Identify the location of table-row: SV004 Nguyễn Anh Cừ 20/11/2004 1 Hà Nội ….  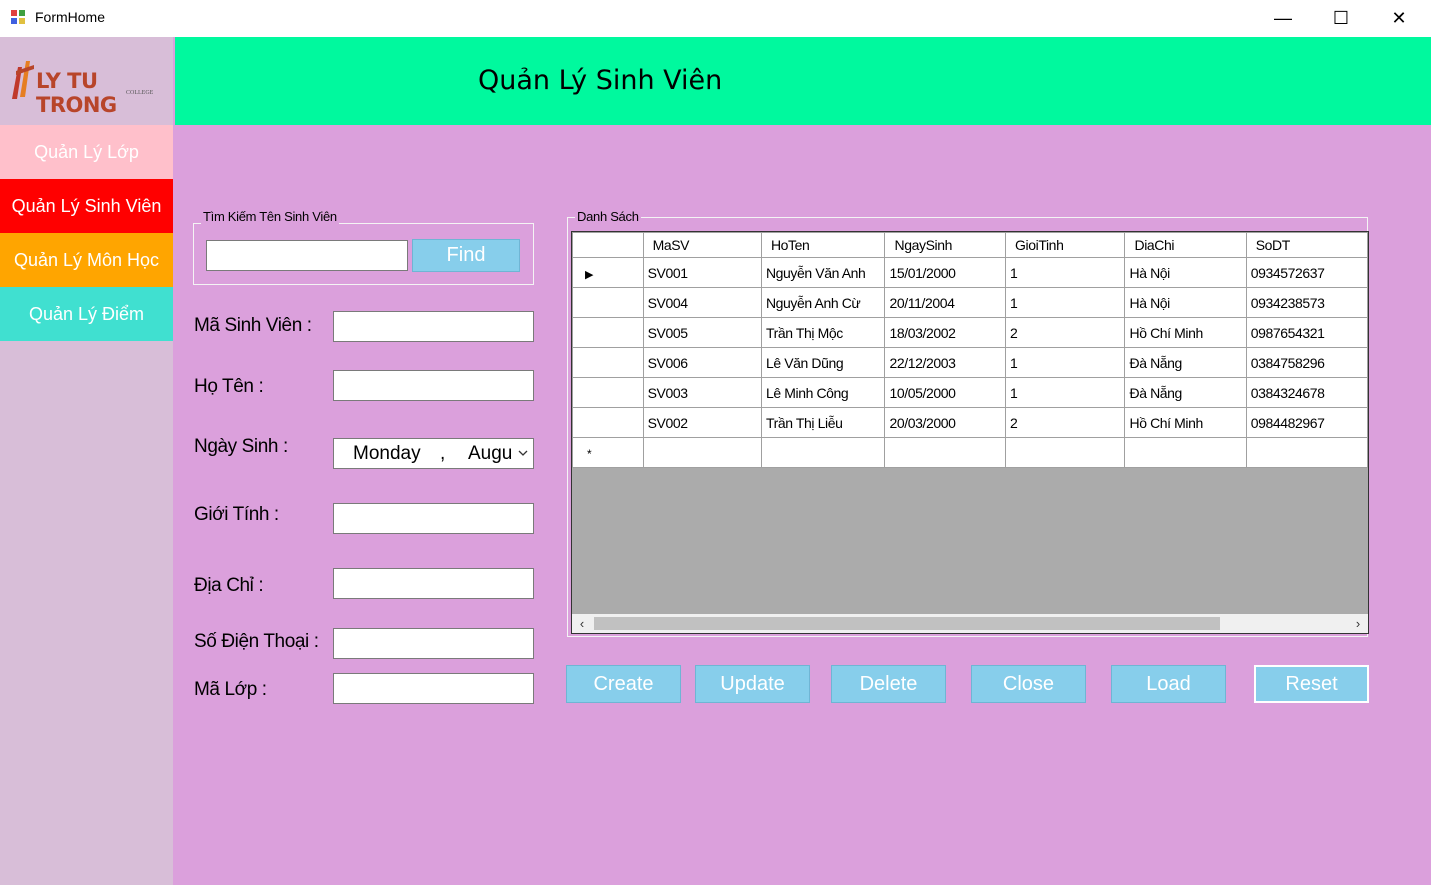
(970, 302).